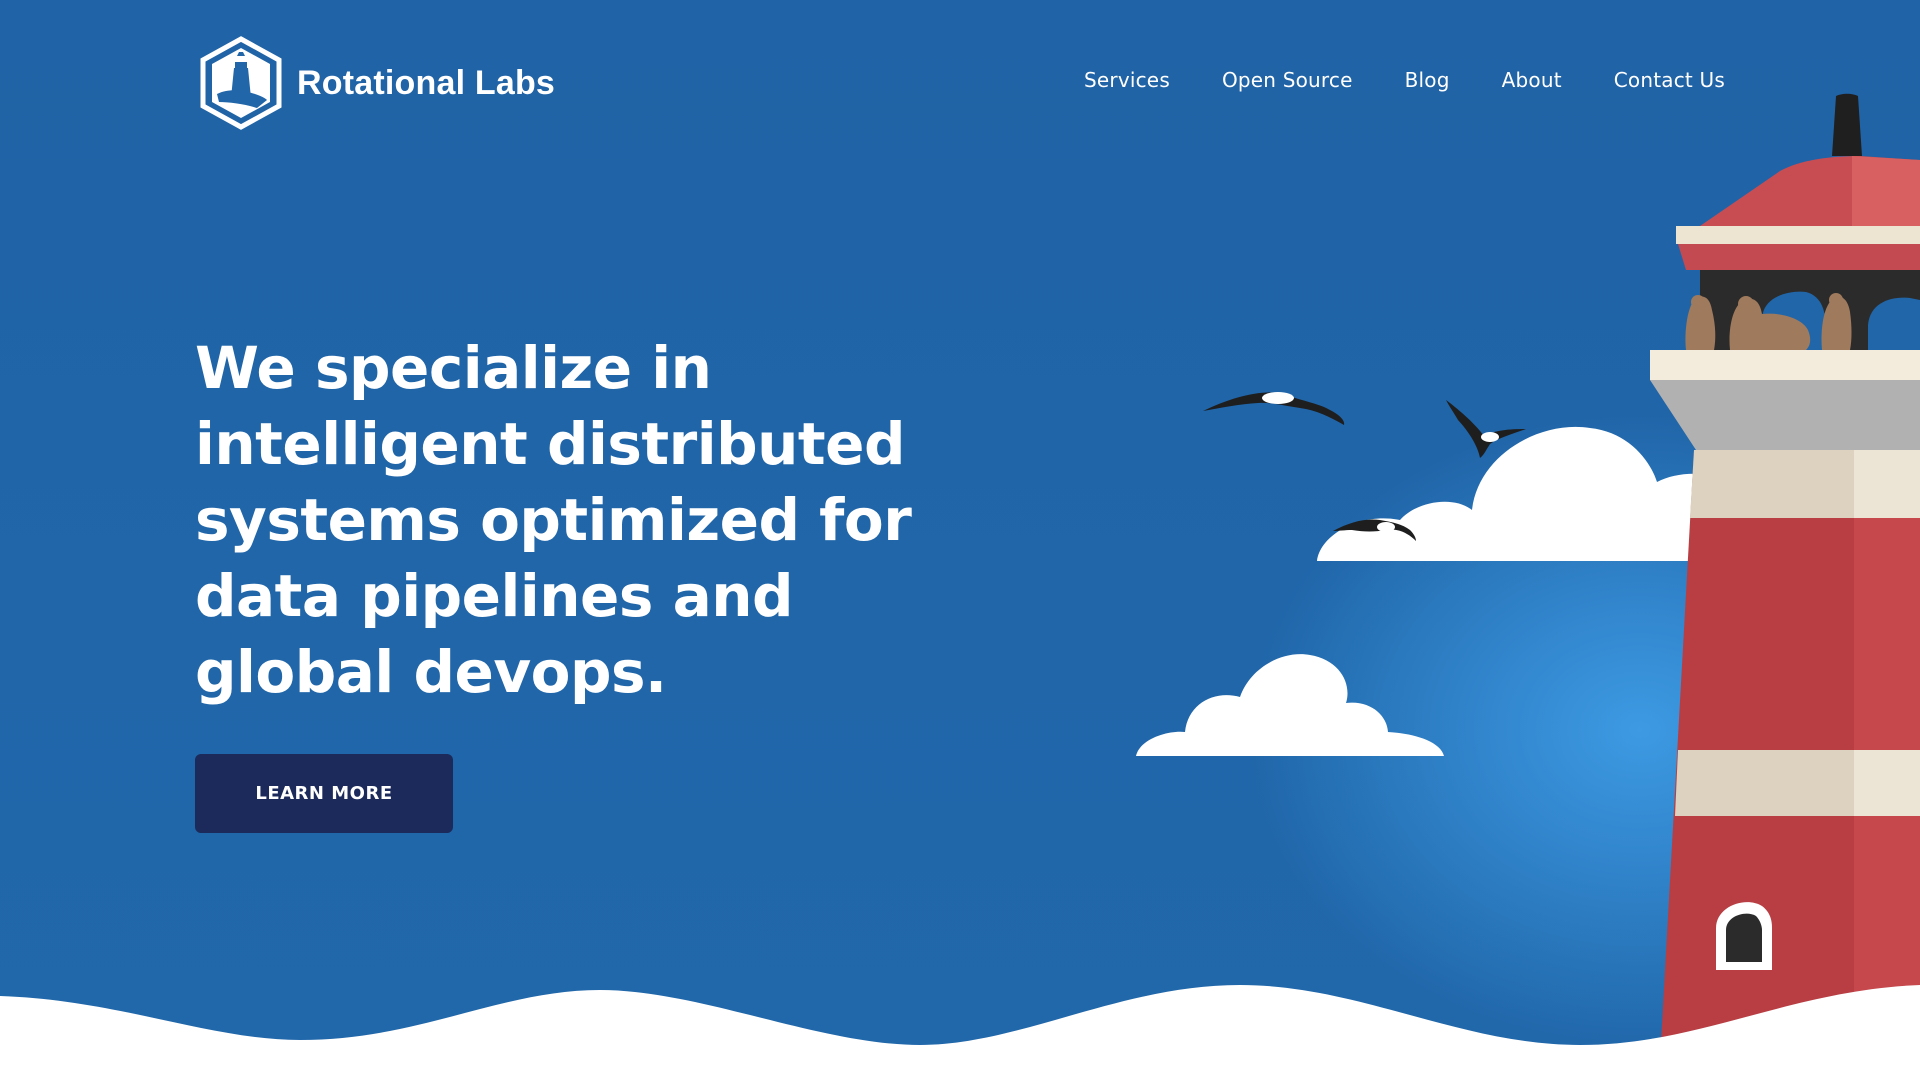 The image size is (1920, 1080). Describe the element at coordinates (1532, 80) in the screenshot. I see `nav-about: About` at that location.